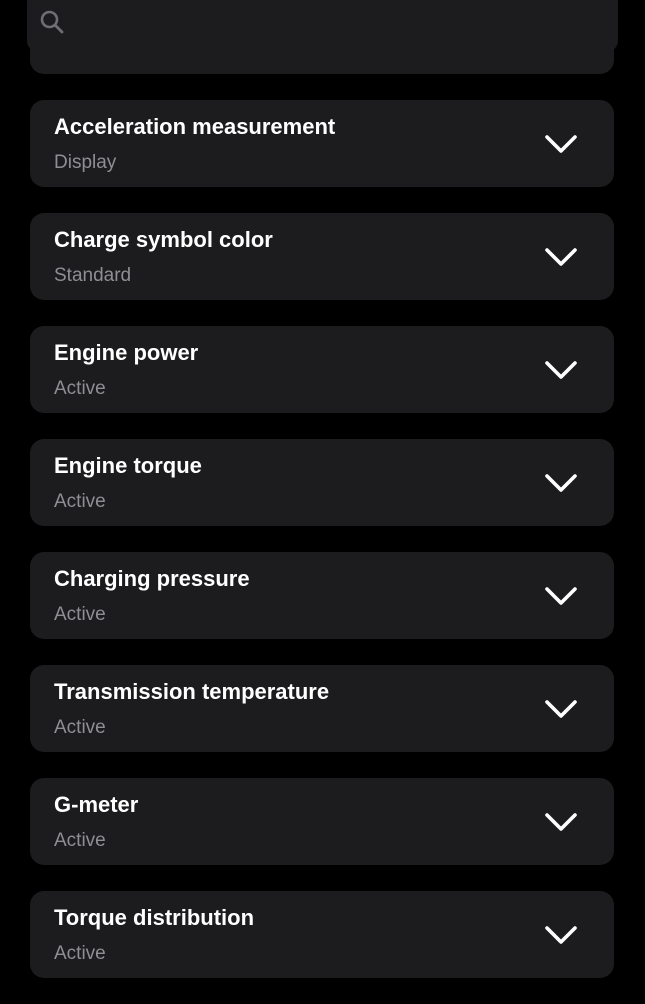  I want to click on setting-row-charging-pressure: Charging pressure Active, so click(322, 595).